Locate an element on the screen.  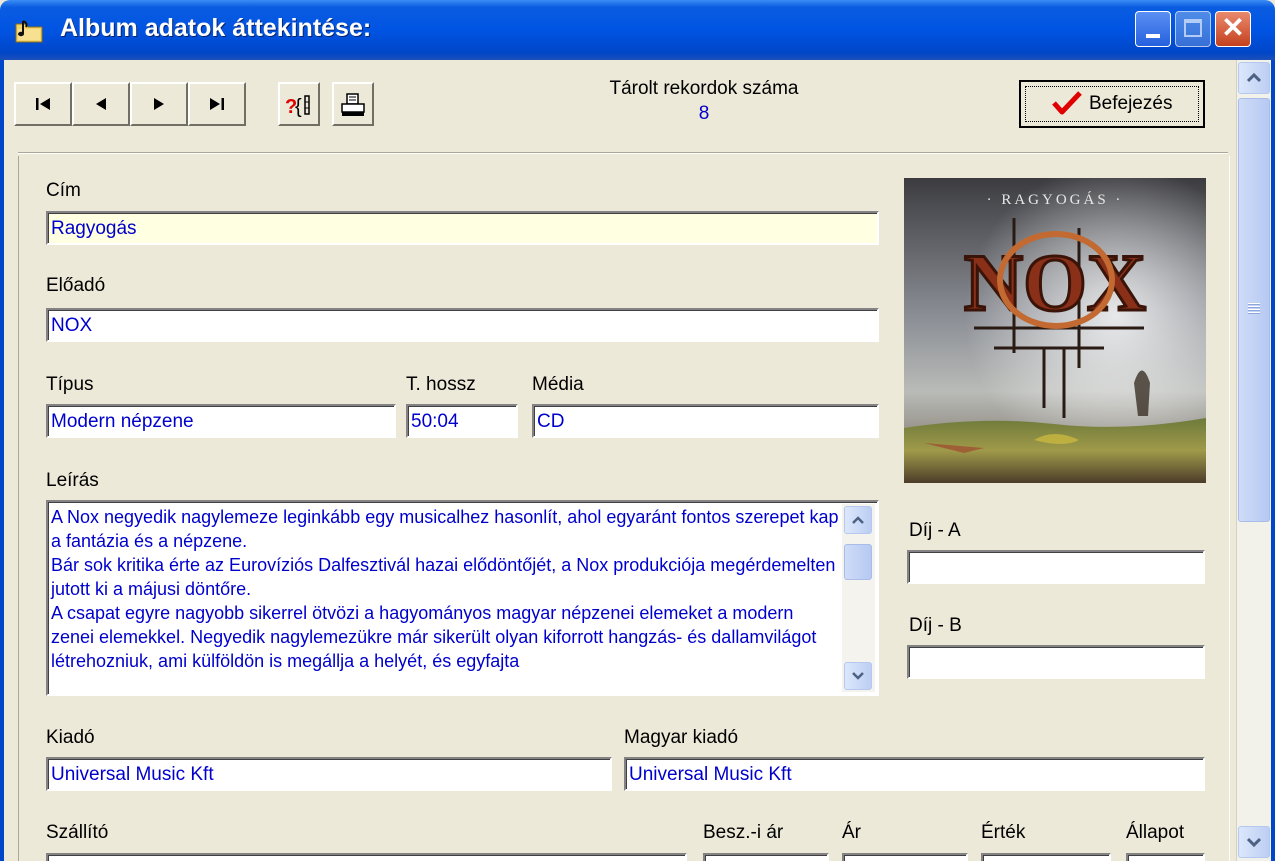
finish-button: Befejezés is located at coordinates (1112, 104).